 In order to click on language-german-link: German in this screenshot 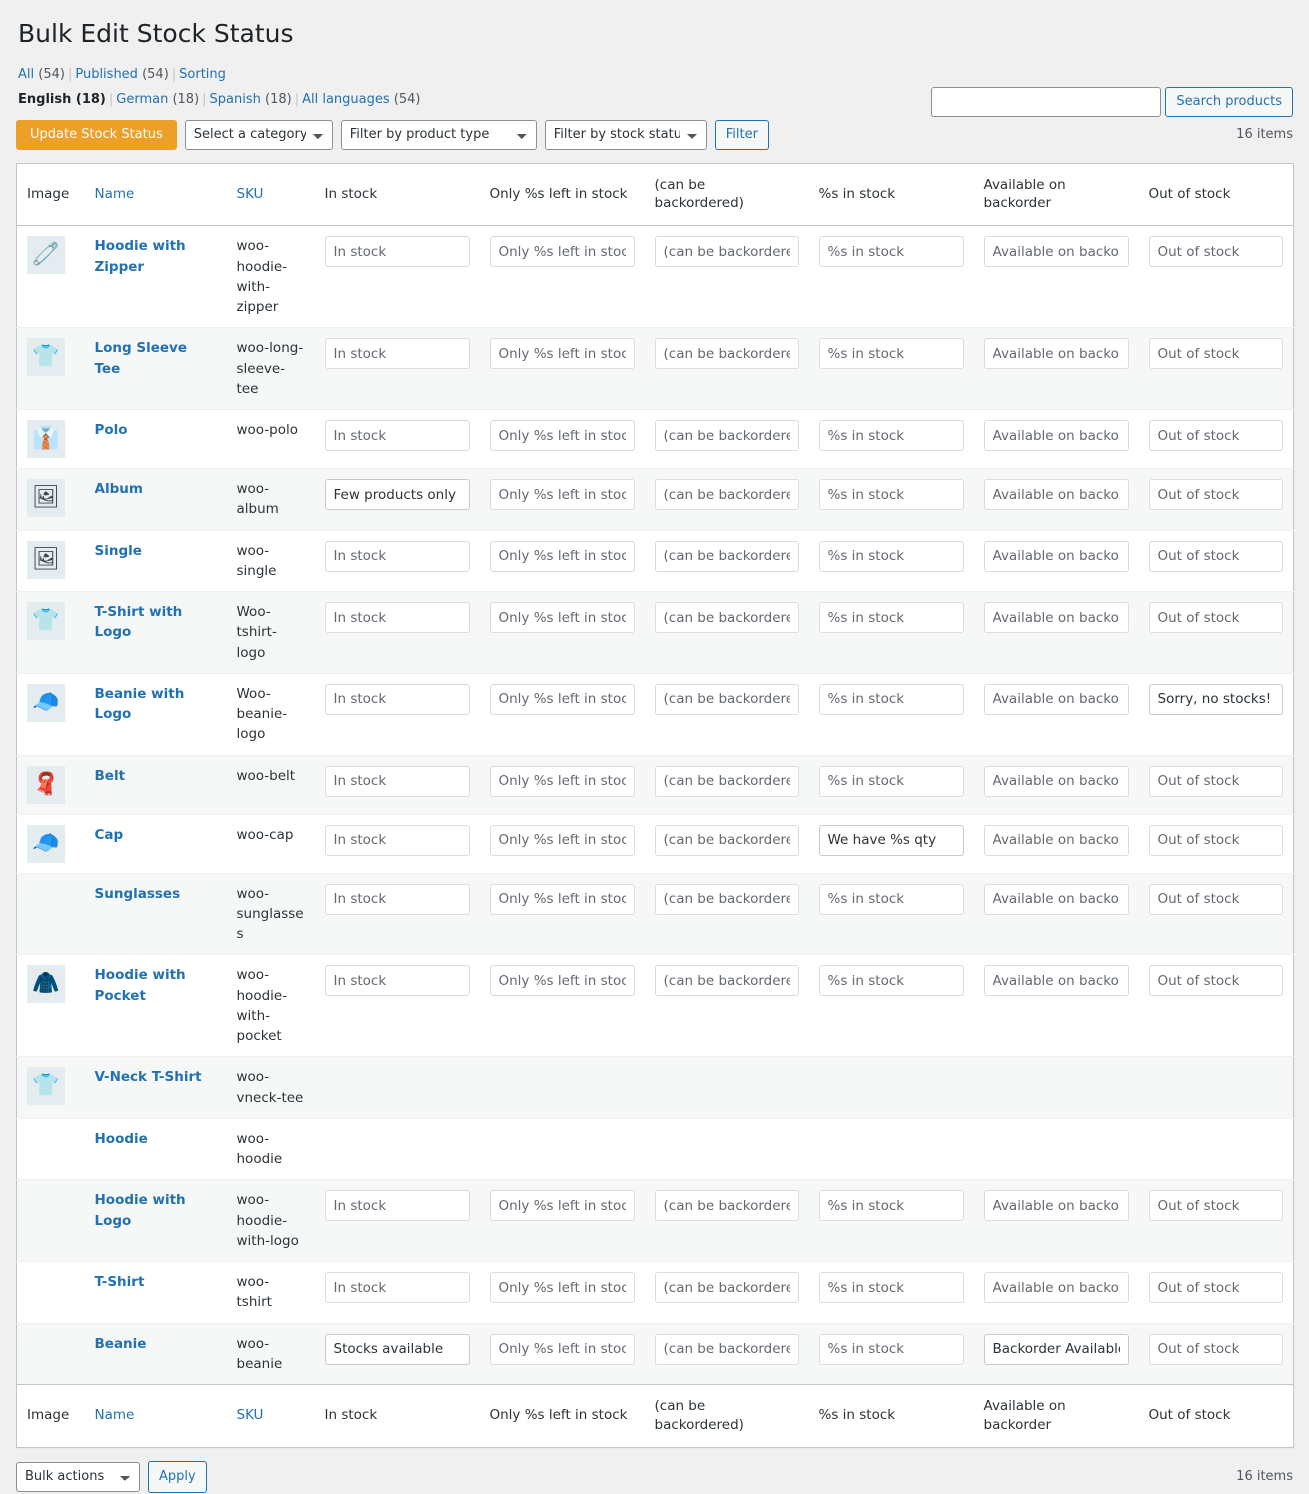, I will do `click(142, 99)`.